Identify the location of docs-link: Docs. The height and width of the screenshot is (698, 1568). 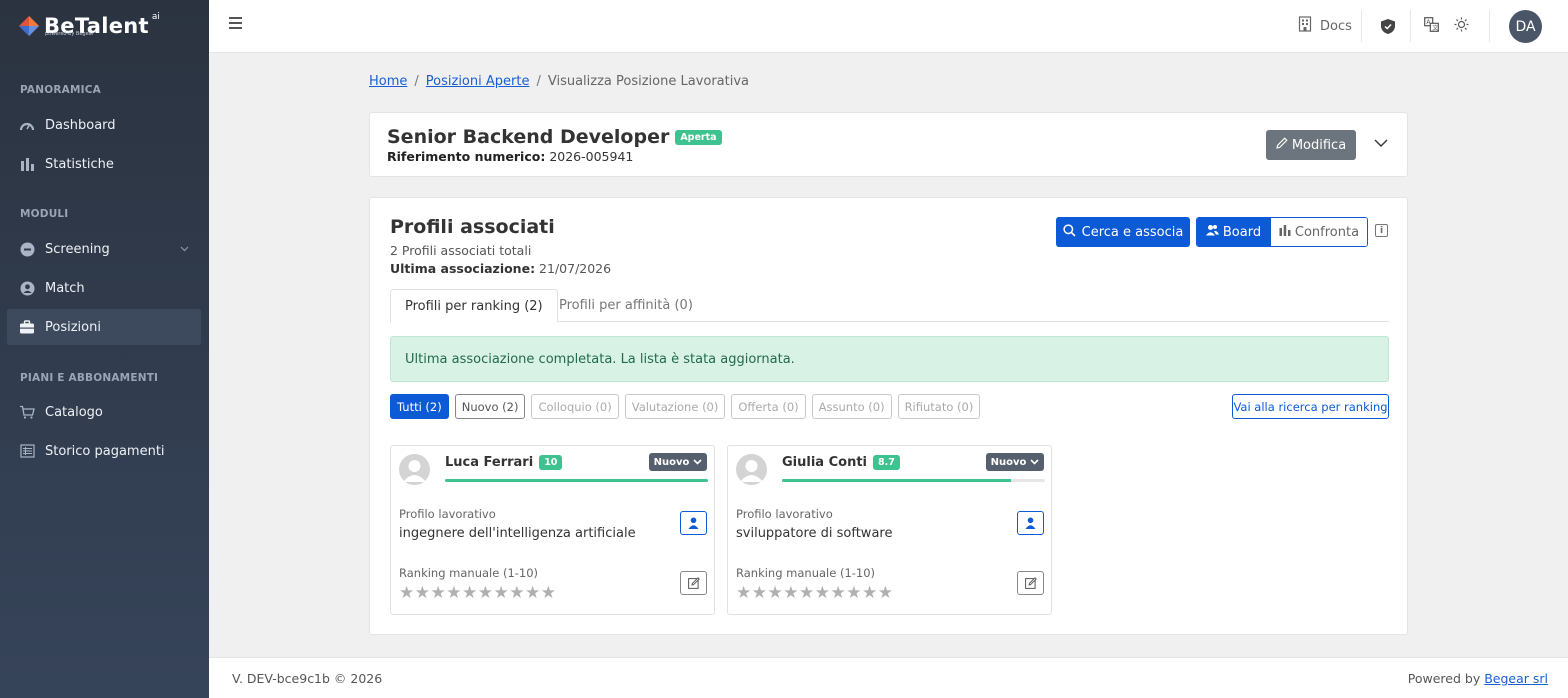
(1325, 26).